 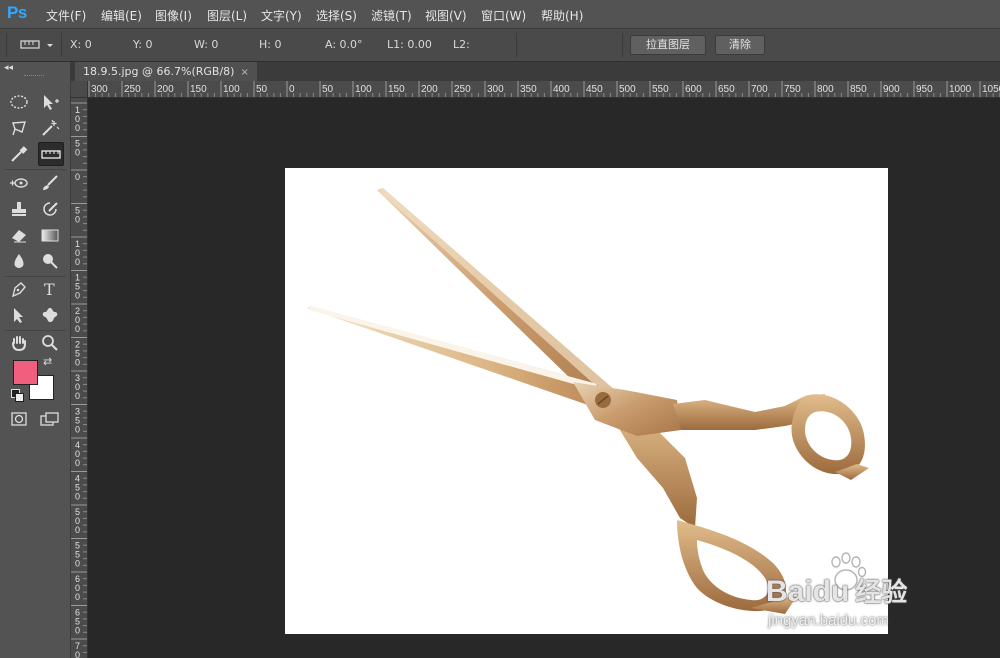 What do you see at coordinates (808, 591) in the screenshot?
I see `watermark-brand-text: Baidu` at bounding box center [808, 591].